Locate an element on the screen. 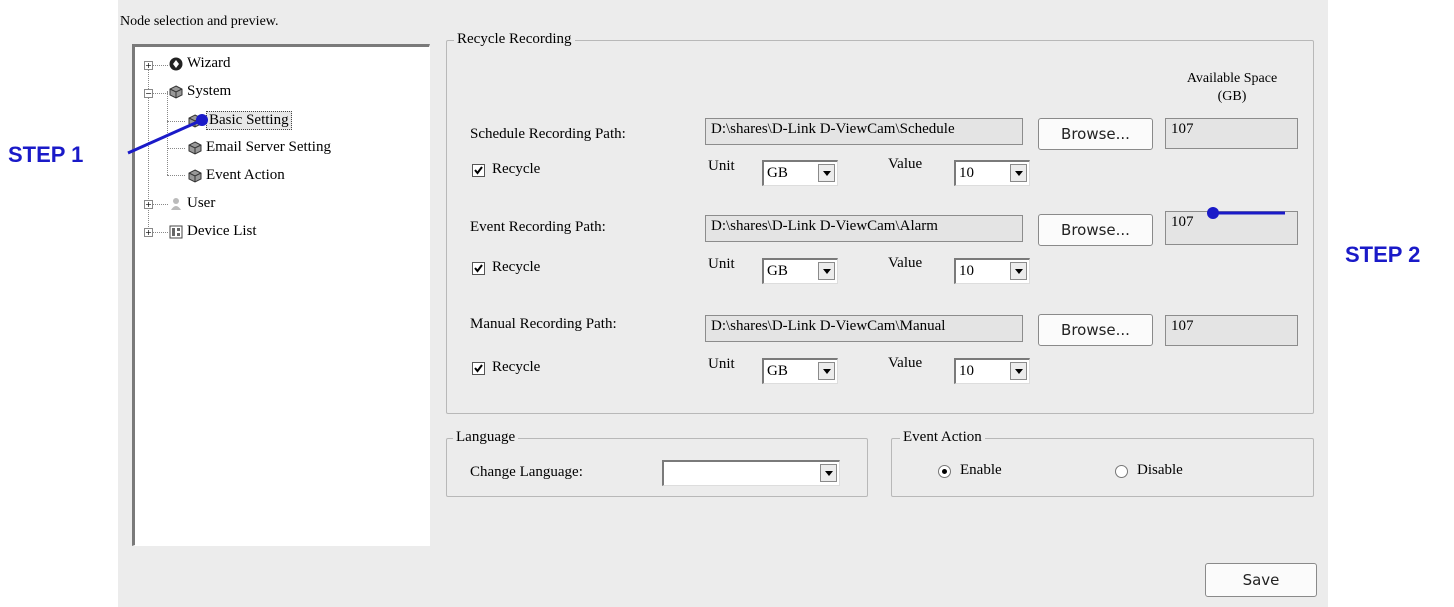  manual-path-label: Manual Recording Path: is located at coordinates (543, 324).